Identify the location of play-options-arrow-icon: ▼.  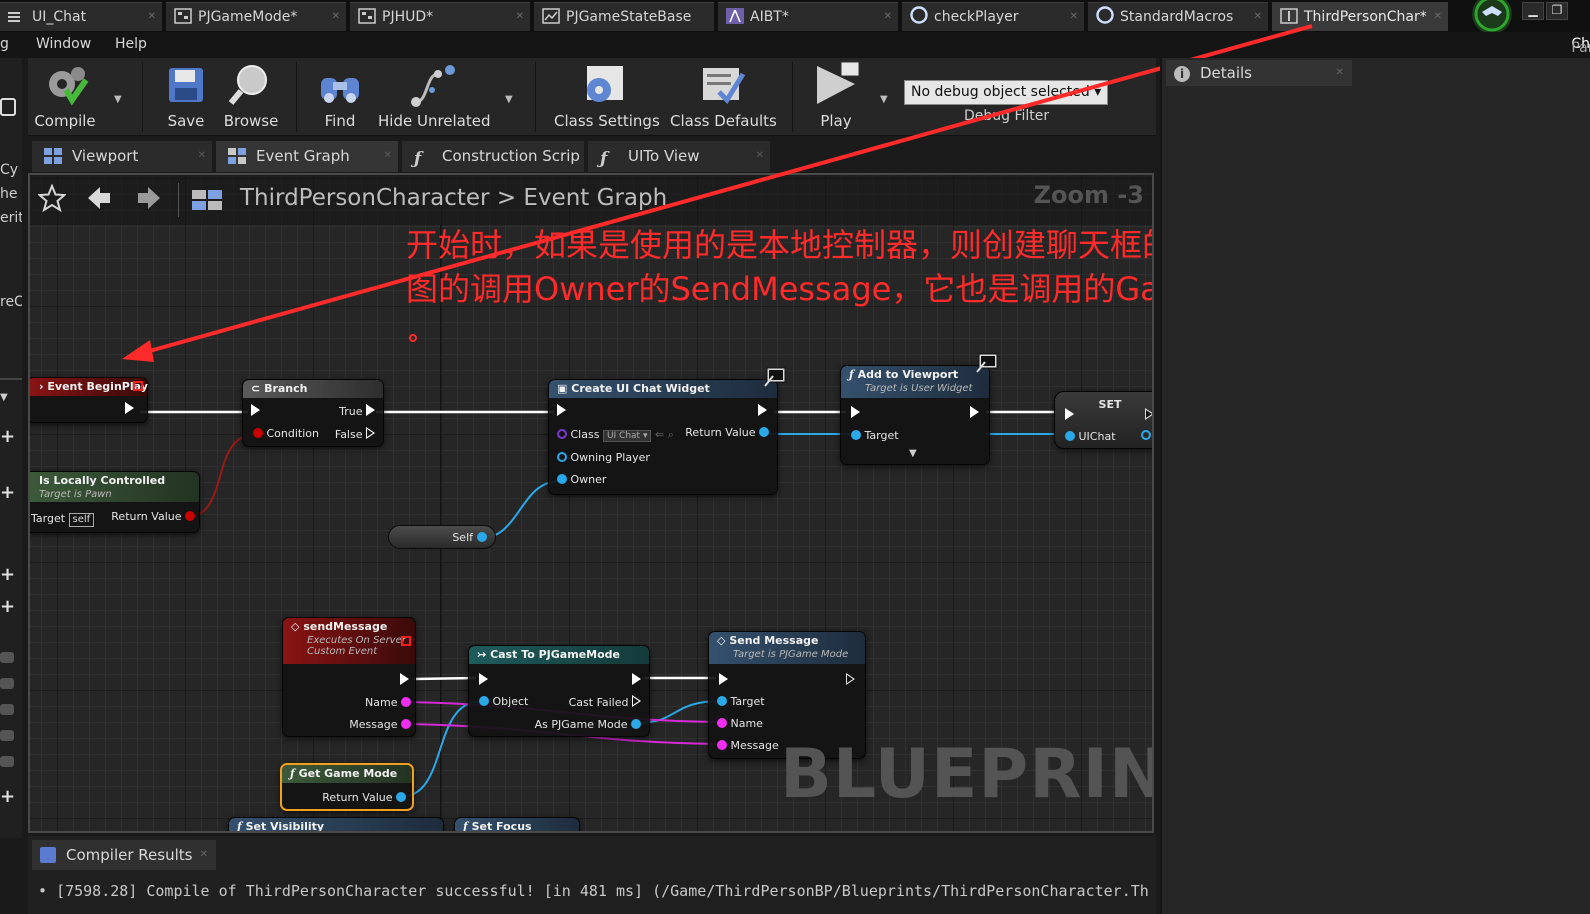
(884, 99).